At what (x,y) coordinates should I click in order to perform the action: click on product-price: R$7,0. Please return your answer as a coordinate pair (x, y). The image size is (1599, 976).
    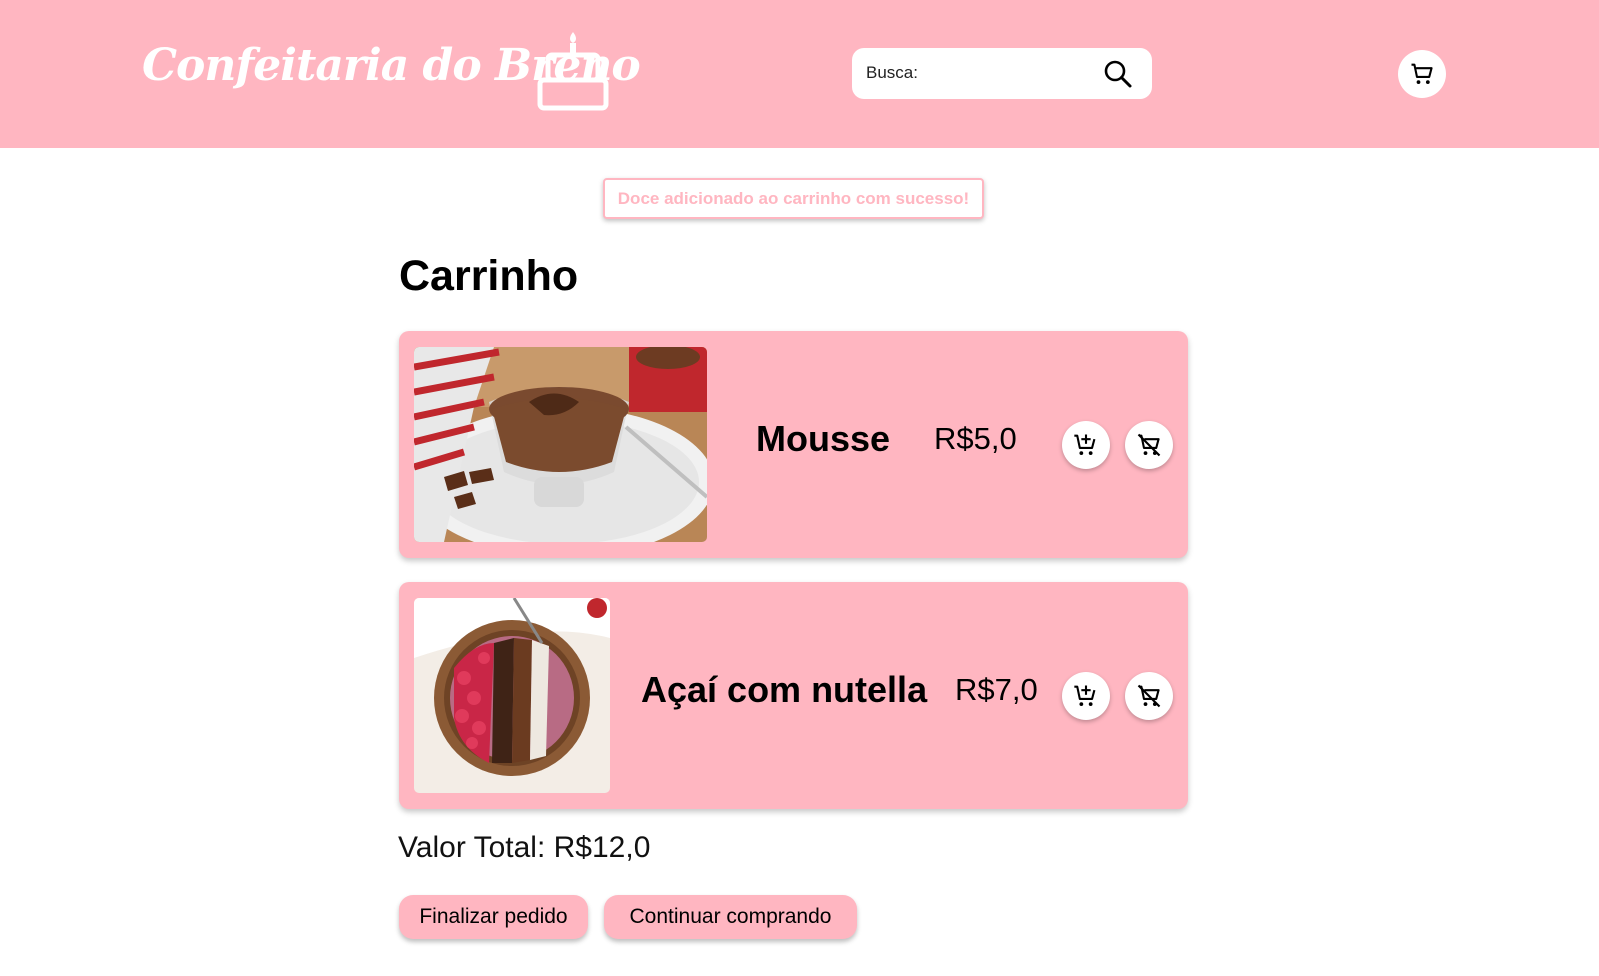
    Looking at the image, I should click on (996, 689).